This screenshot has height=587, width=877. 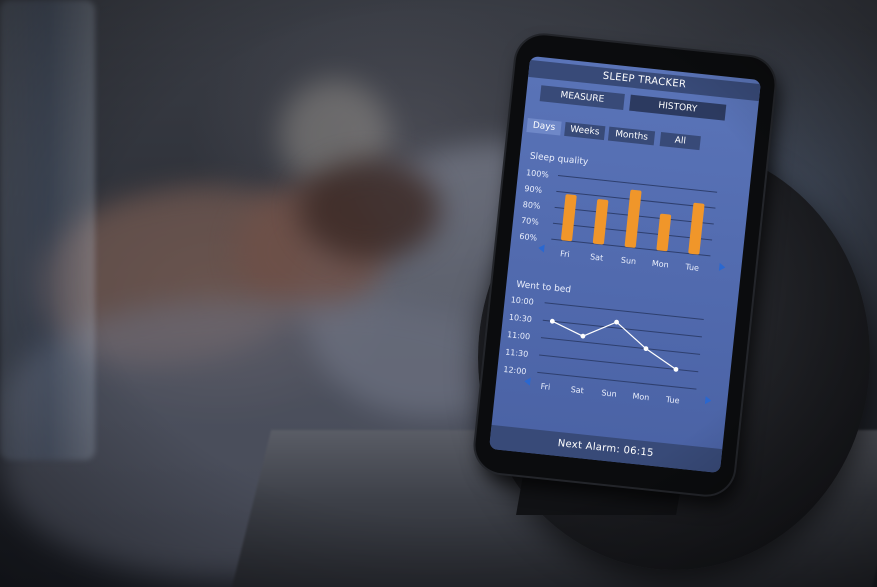 I want to click on quality-x-tick: Fri, so click(x=565, y=254).